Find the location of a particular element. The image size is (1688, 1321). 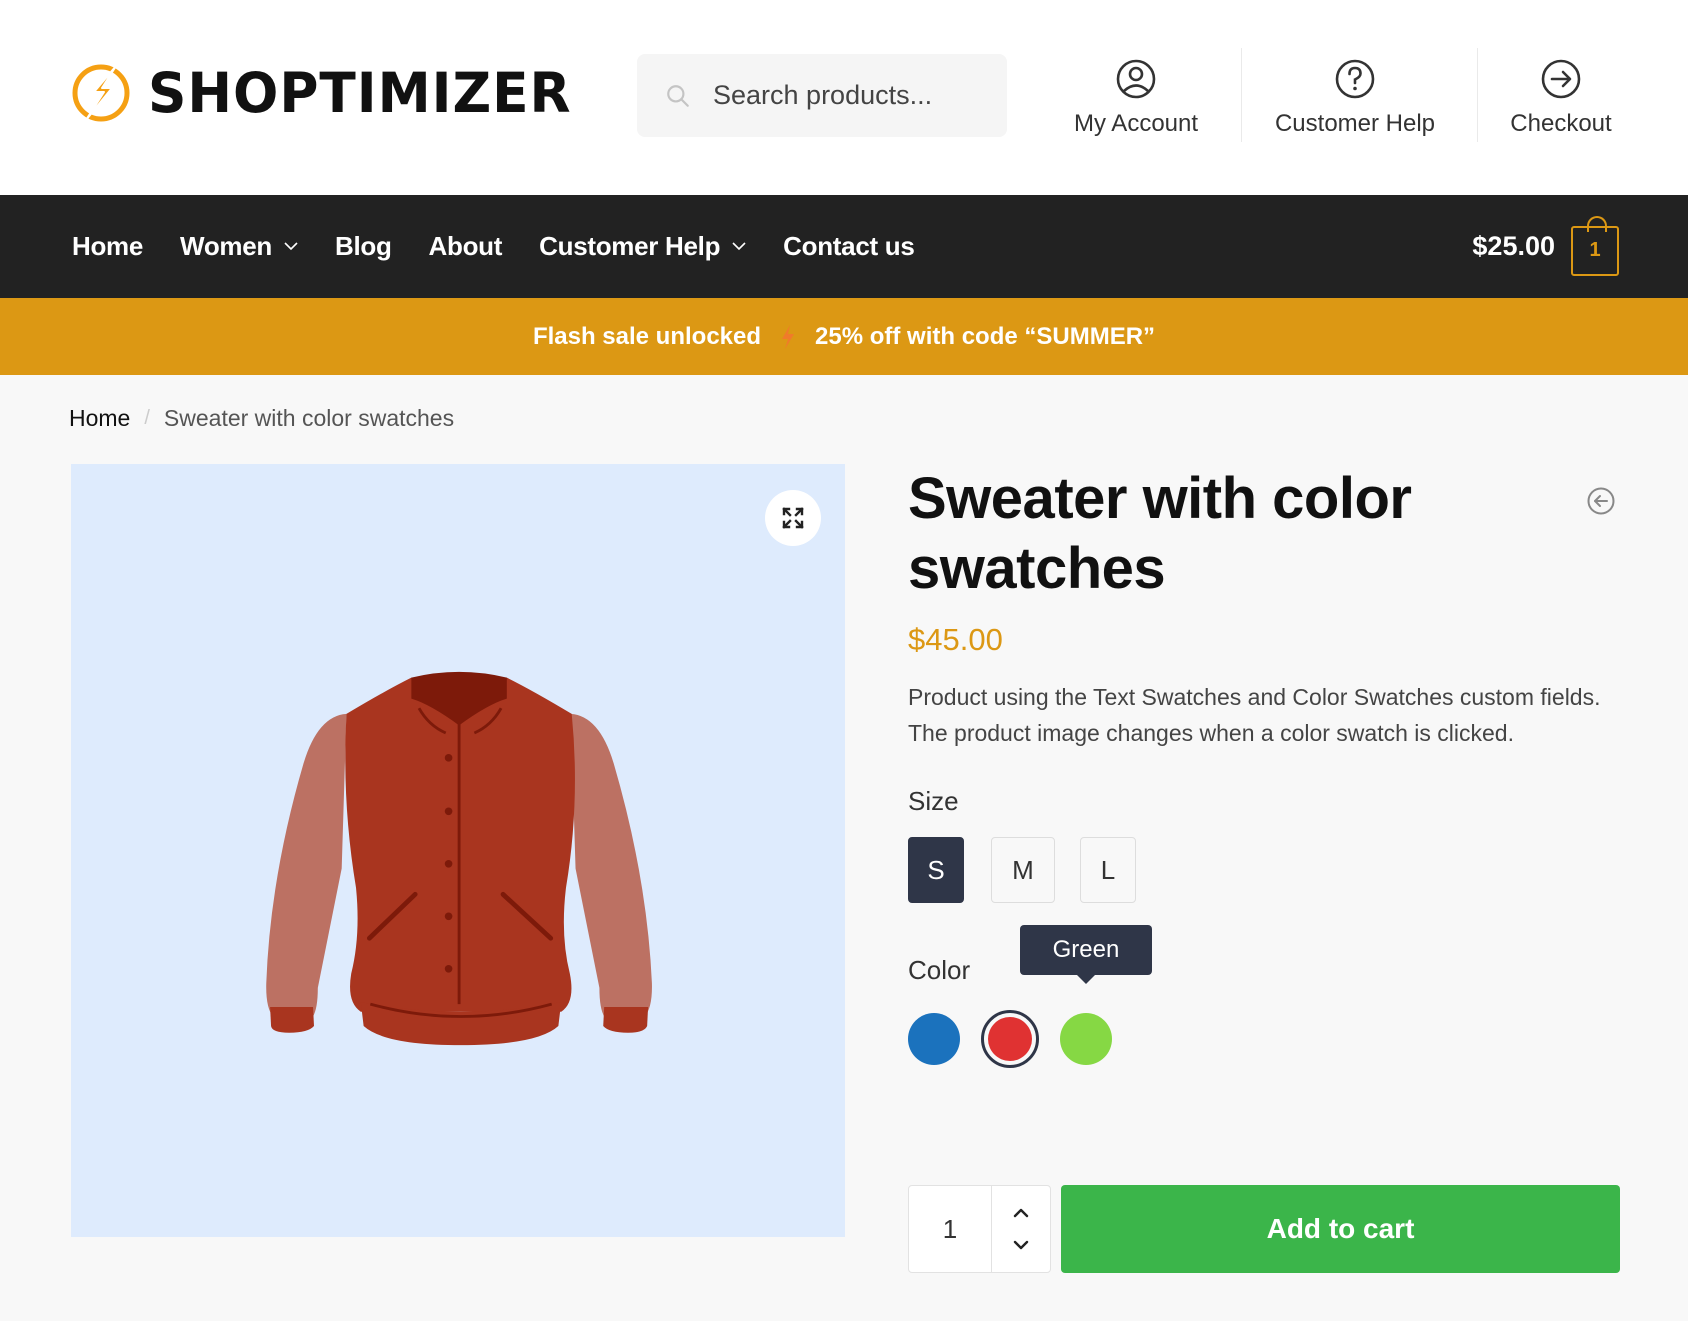

jacket-left-cuff is located at coordinates (292, 1019).